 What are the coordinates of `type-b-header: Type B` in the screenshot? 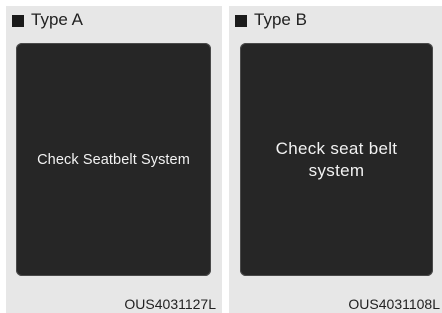 It's located at (271, 20).